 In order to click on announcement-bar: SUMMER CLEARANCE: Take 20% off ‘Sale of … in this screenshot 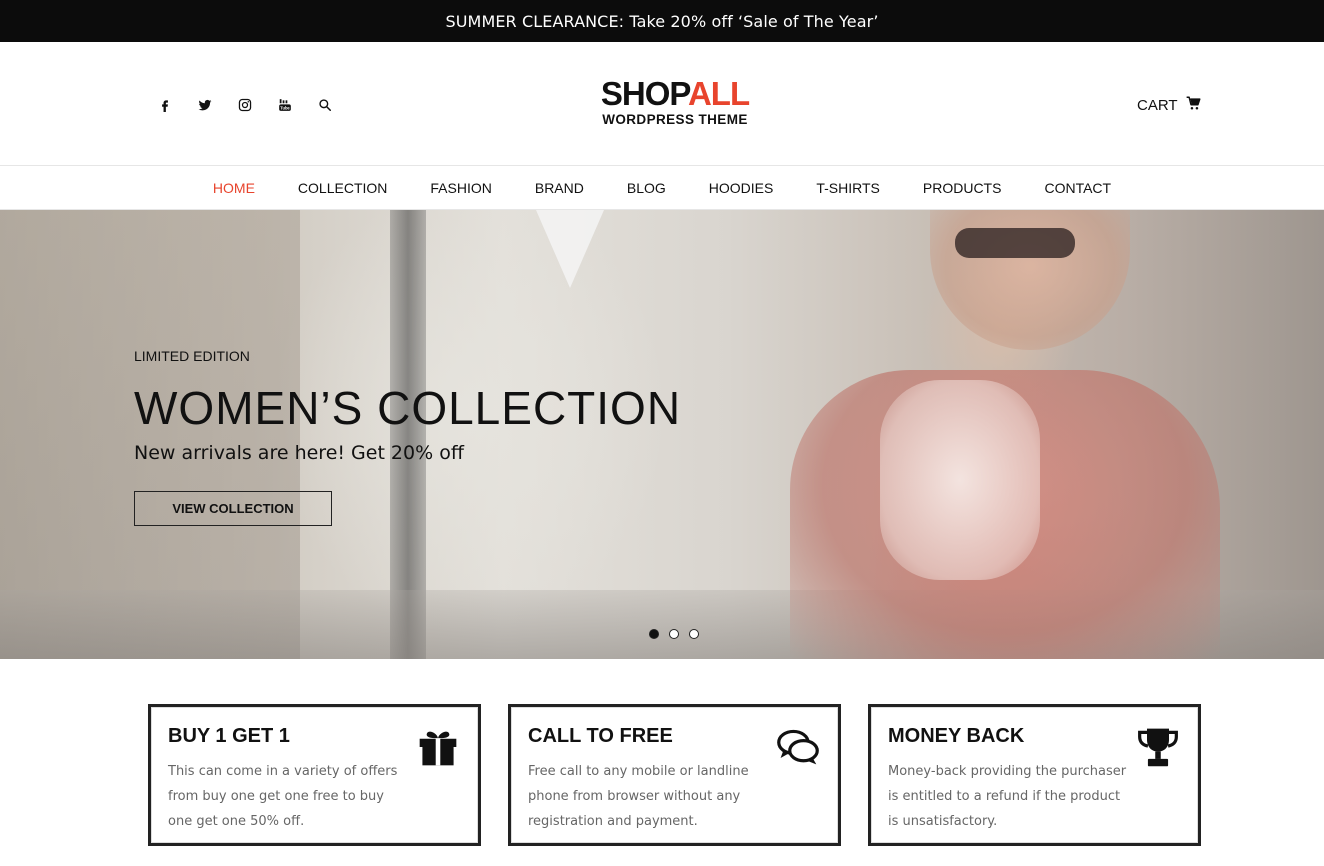, I will do `click(662, 21)`.